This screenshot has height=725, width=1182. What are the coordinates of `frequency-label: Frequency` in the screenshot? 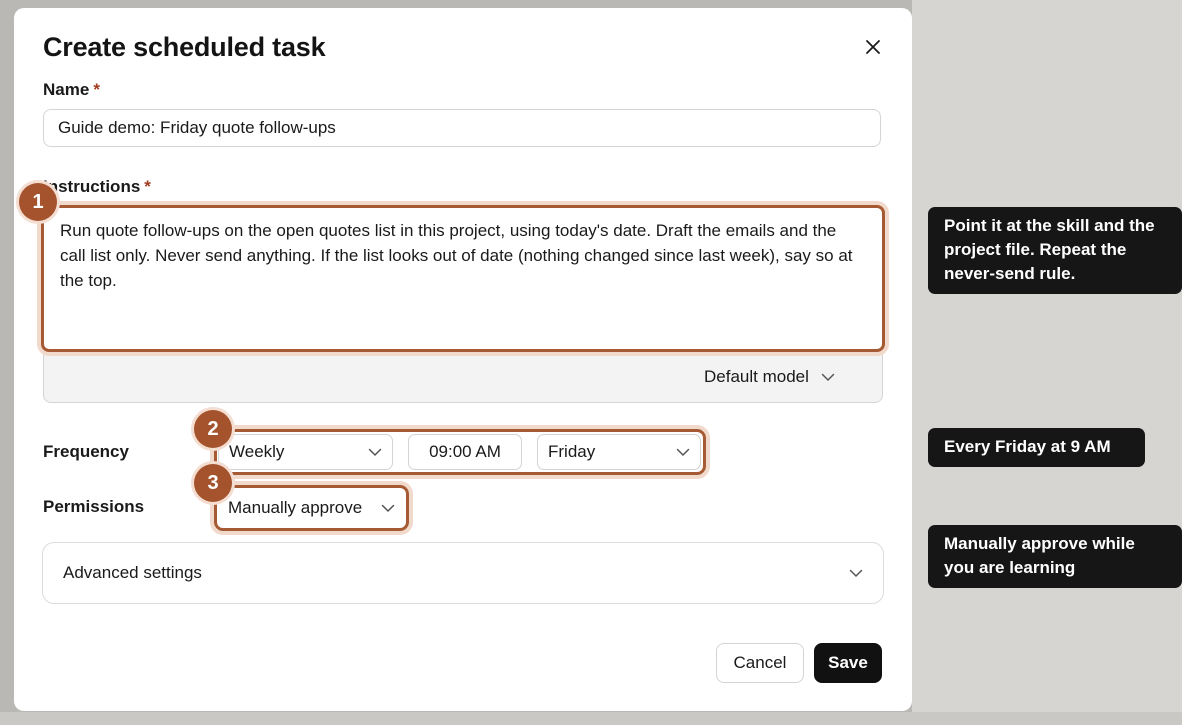 It's located at (86, 451).